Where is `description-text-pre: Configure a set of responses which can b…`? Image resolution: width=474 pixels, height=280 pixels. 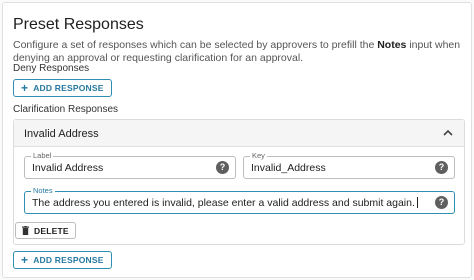 description-text-pre: Configure a set of responses which can b… is located at coordinates (195, 45).